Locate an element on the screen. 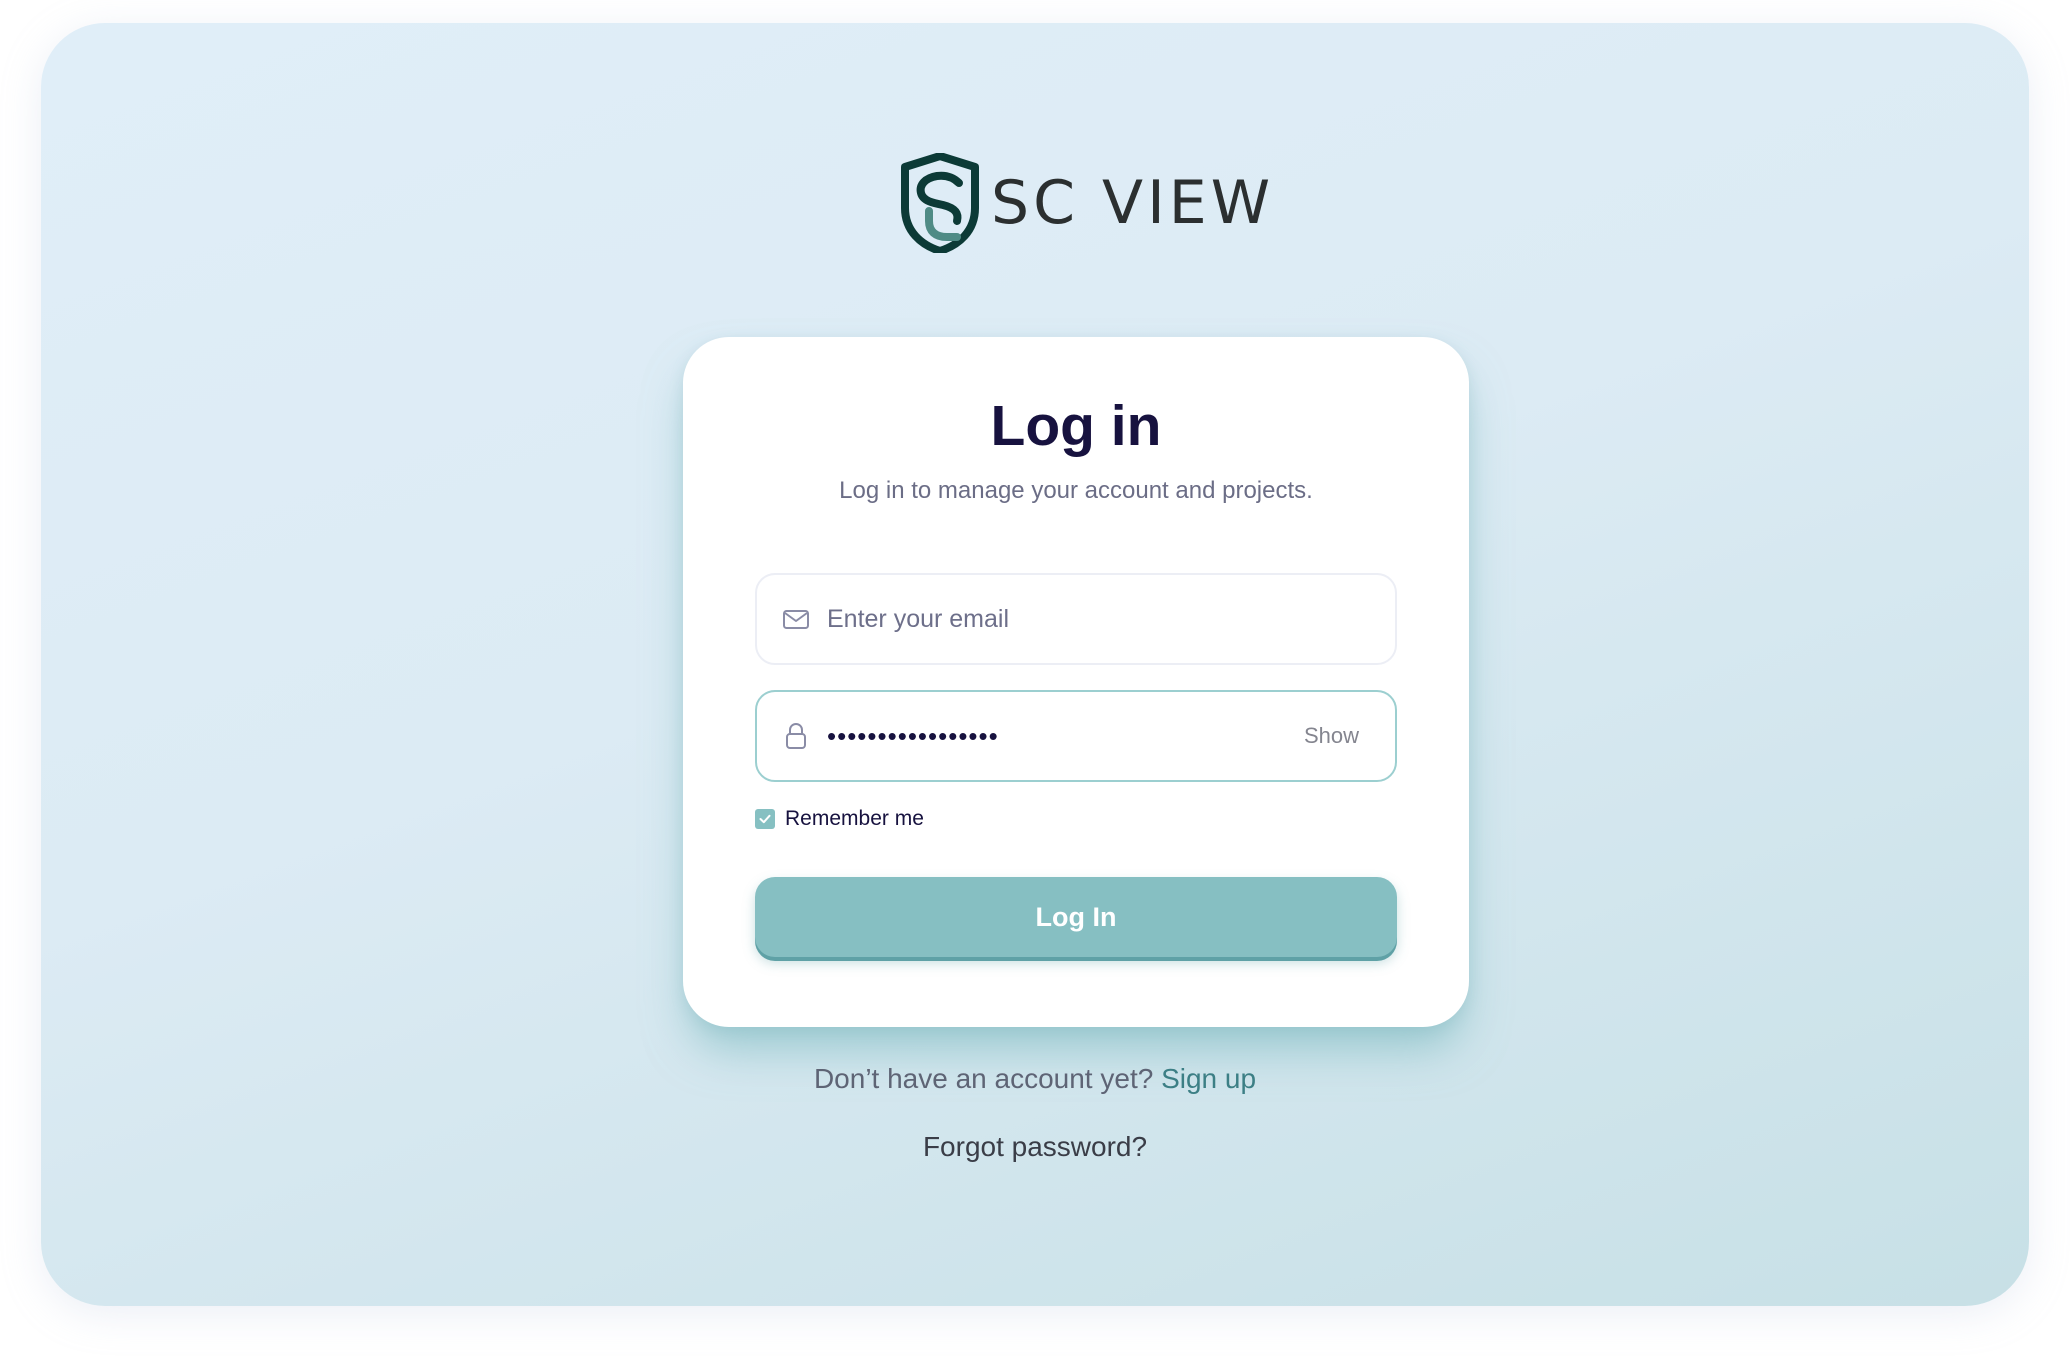 The height and width of the screenshot is (1367, 2070). password-field: Show is located at coordinates (1076, 736).